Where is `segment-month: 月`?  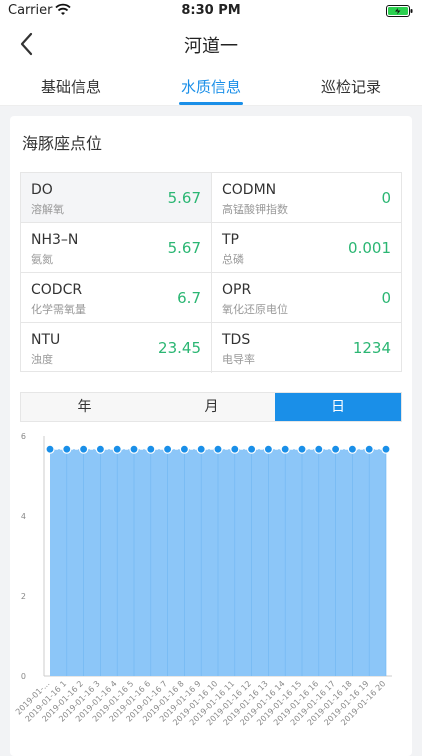 segment-month: 月 is located at coordinates (211, 407).